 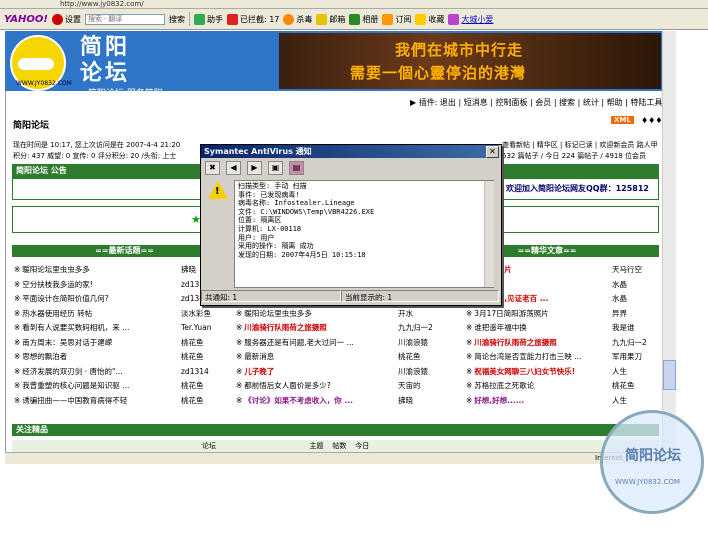 What do you see at coordinates (500, 327) in the screenshot?
I see `topic-title: 谁把遥年福中换` at bounding box center [500, 327].